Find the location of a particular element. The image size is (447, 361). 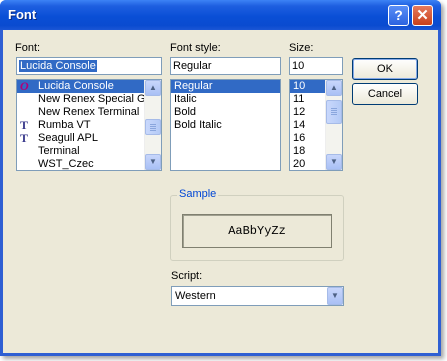

sample-preview: AaBbYyZz is located at coordinates (257, 231).